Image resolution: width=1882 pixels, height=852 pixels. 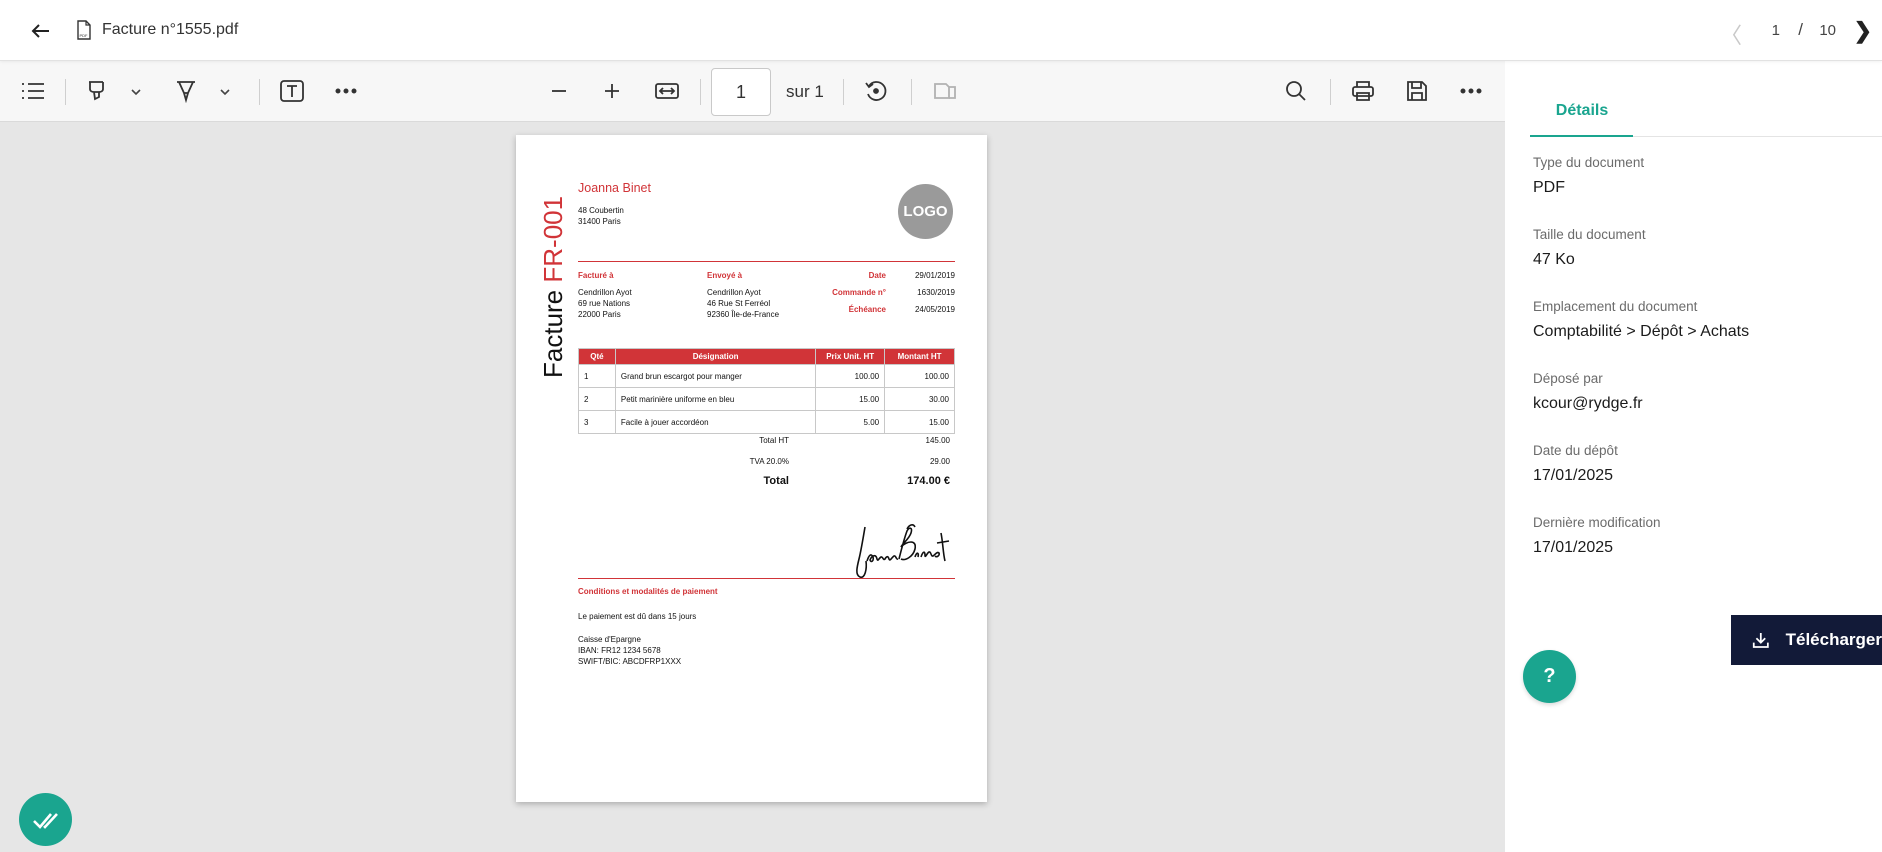 I want to click on due-date-value: 24/05/2019, so click(x=934, y=309).